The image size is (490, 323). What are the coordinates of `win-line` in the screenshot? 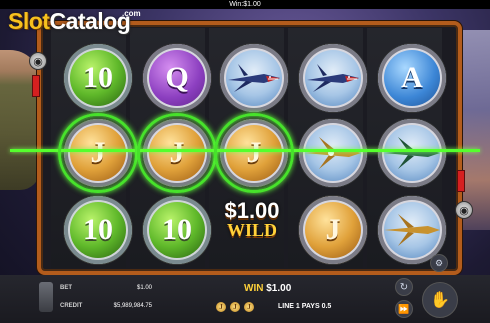 It's located at (245, 150).